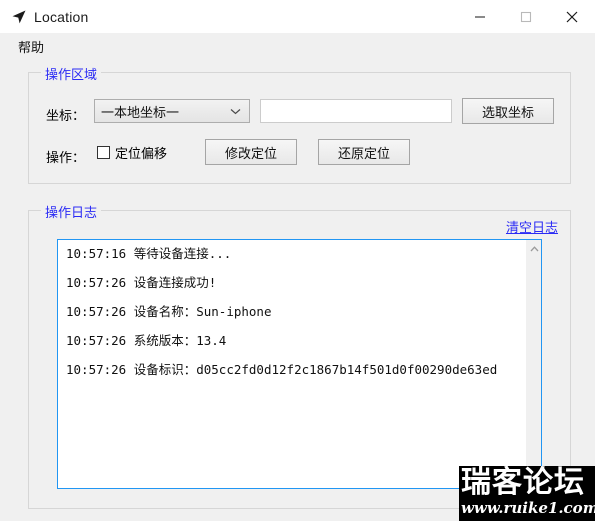  I want to click on chevron-up-icon, so click(533, 248).